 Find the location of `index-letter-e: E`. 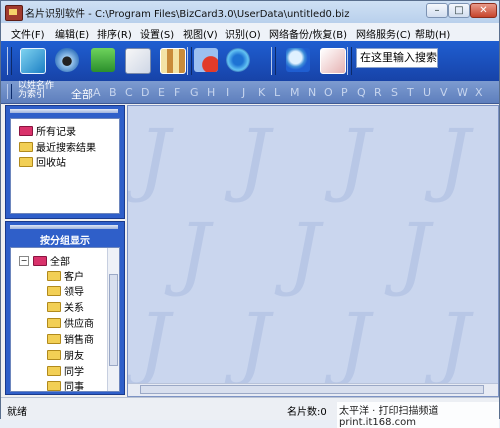

index-letter-e: E is located at coordinates (161, 92).